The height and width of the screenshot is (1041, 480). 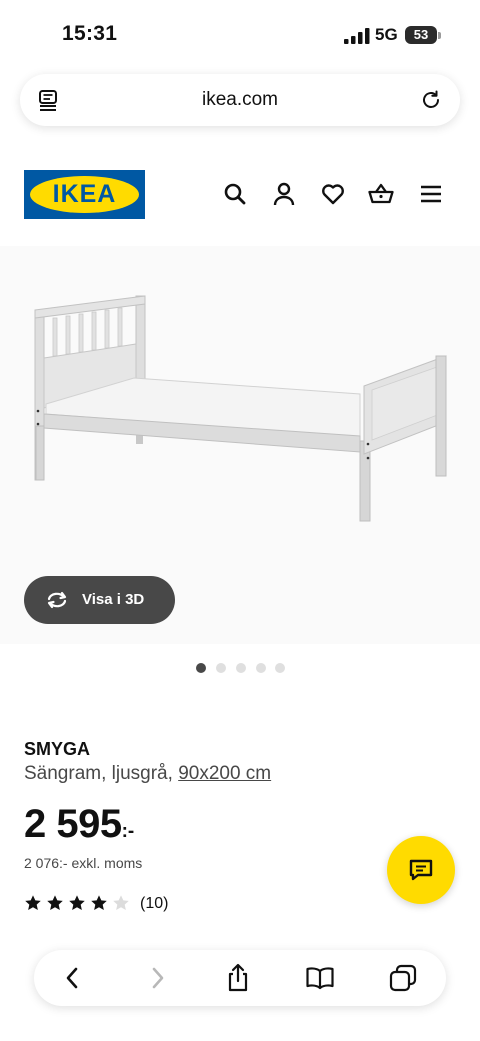 What do you see at coordinates (128, 831) in the screenshot?
I see `price-suffix: :-` at bounding box center [128, 831].